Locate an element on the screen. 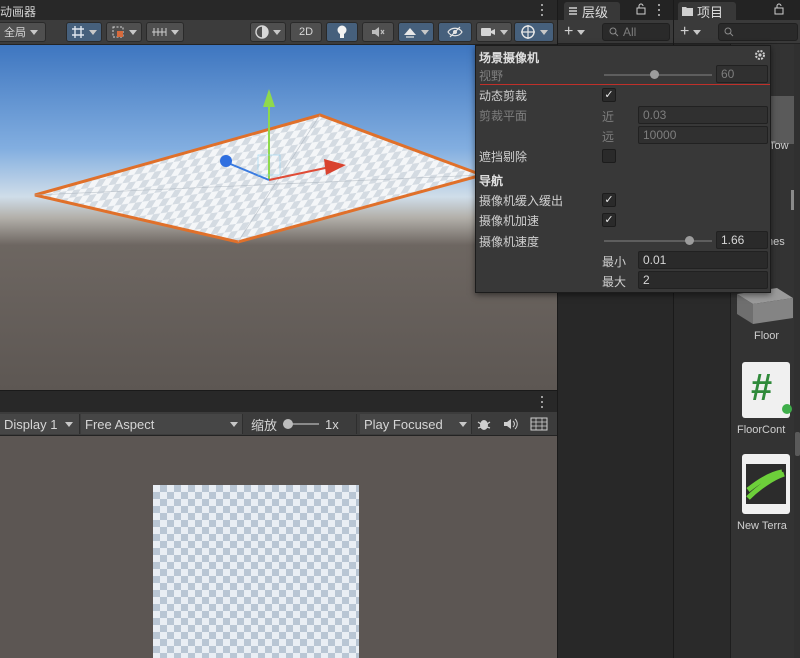 The height and width of the screenshot is (658, 800). project-create-button: + is located at coordinates (695, 32).